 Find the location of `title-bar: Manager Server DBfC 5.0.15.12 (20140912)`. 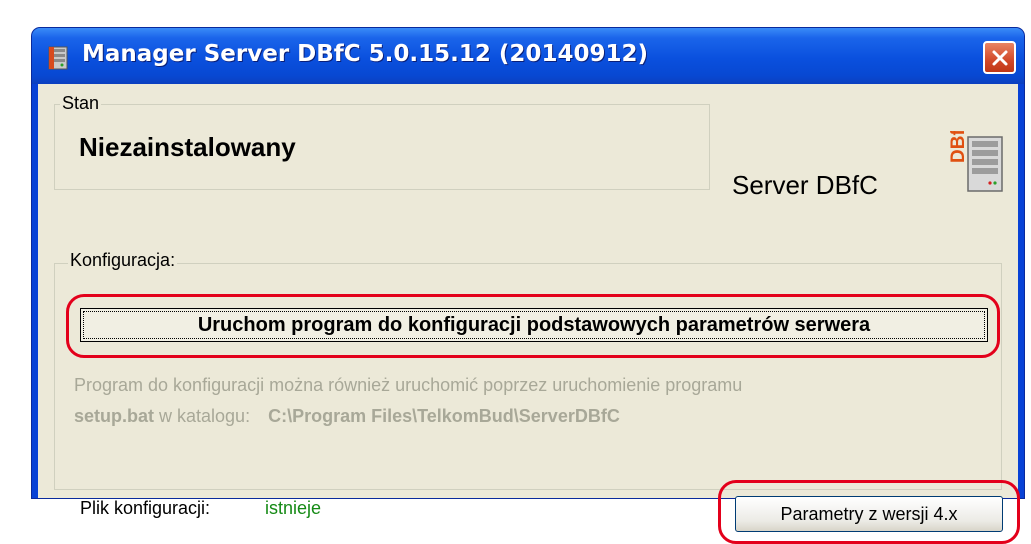

title-bar: Manager Server DBfC 5.0.15.12 (20140912) is located at coordinates (528, 56).